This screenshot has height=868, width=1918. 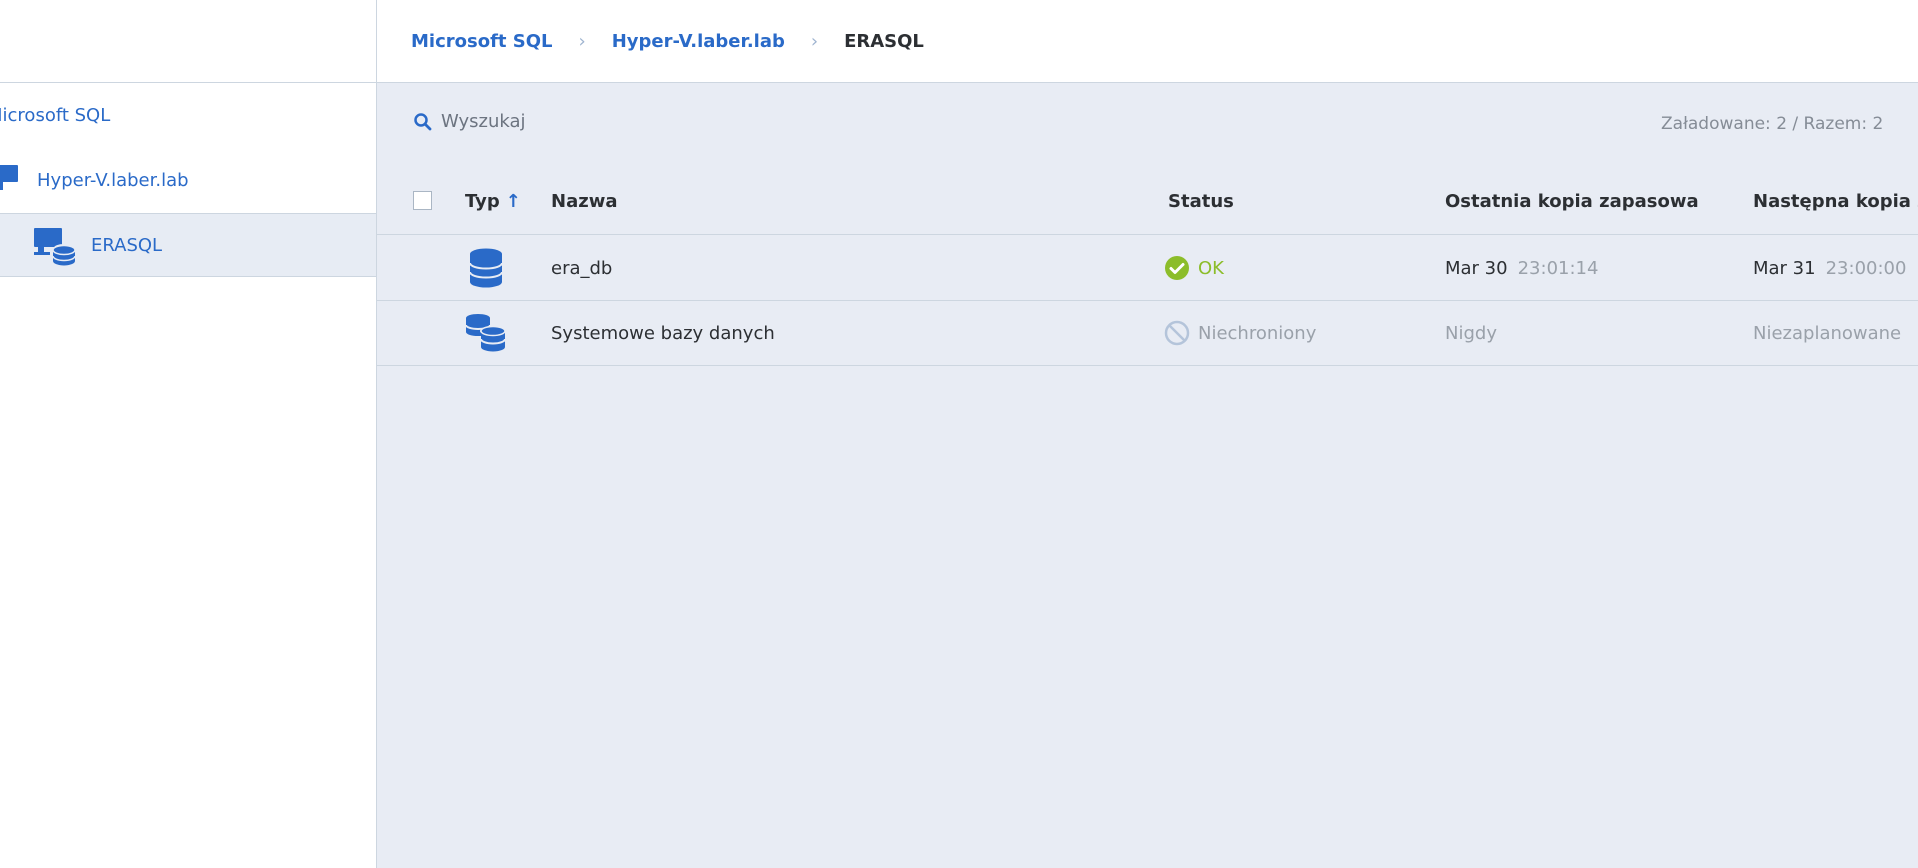 I want to click on tree-item-hyper-v-host: Hyper-V.laber.lab, so click(x=188, y=180).